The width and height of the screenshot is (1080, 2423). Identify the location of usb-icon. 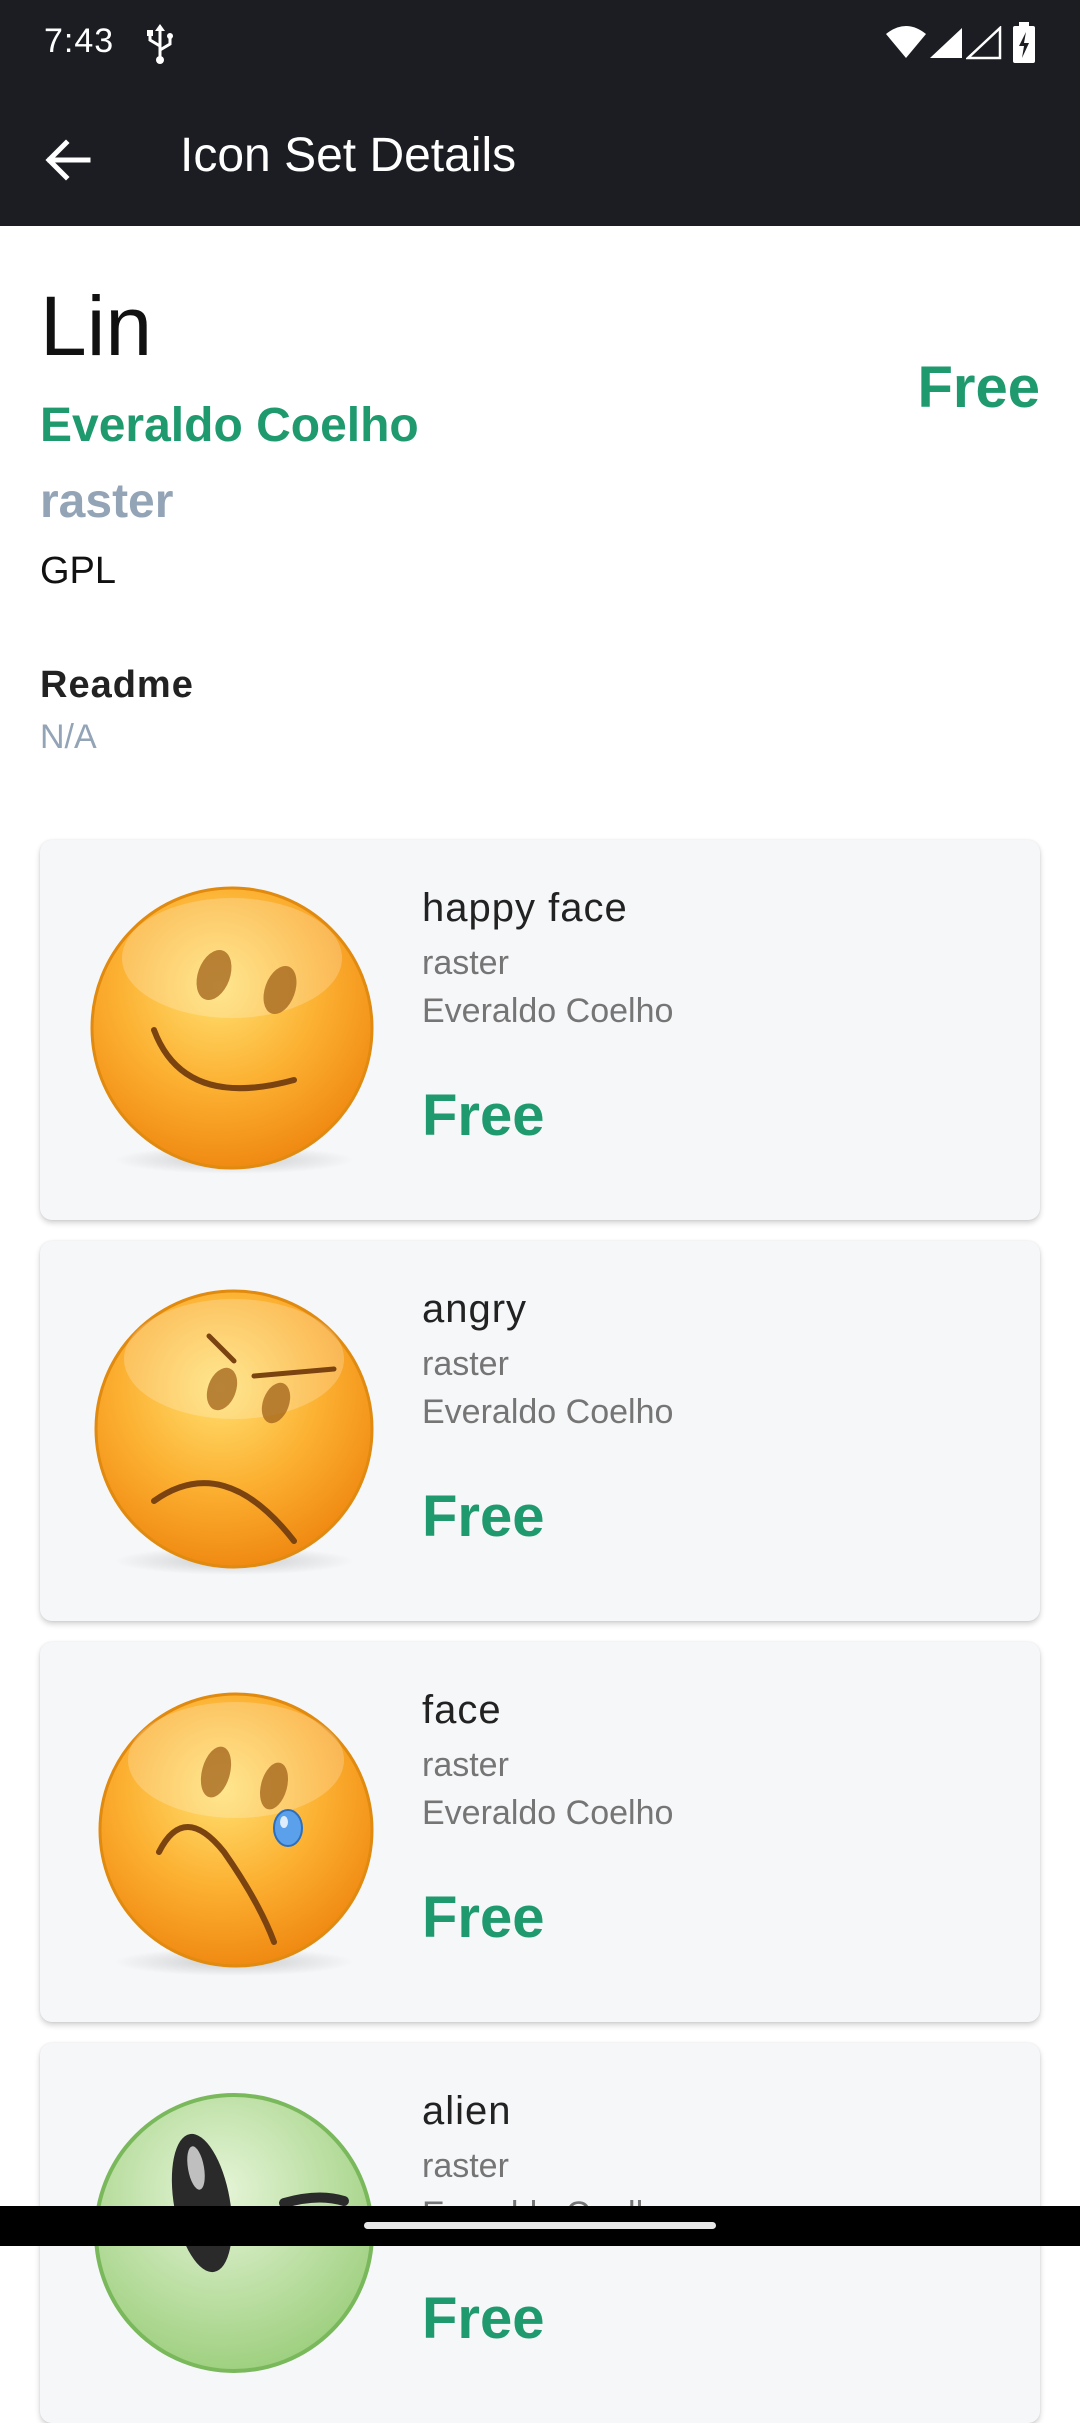
(160, 44).